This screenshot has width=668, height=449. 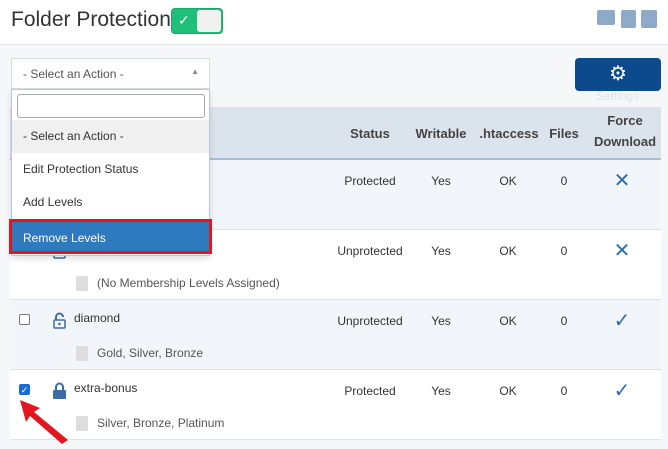 What do you see at coordinates (110, 236) in the screenshot?
I see `option-remove-levels: Remove Levels` at bounding box center [110, 236].